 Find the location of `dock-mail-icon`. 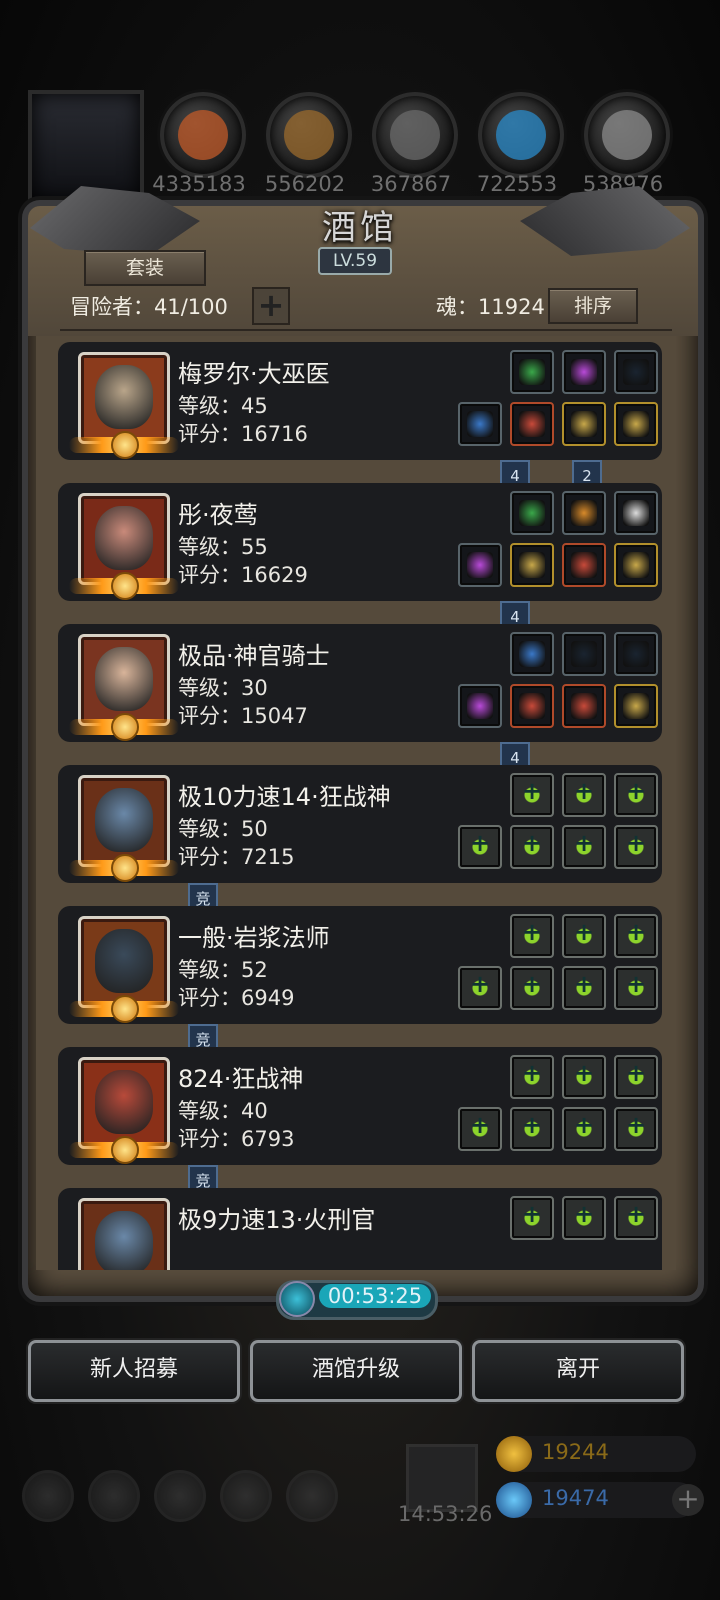

dock-mail-icon is located at coordinates (246, 1496).